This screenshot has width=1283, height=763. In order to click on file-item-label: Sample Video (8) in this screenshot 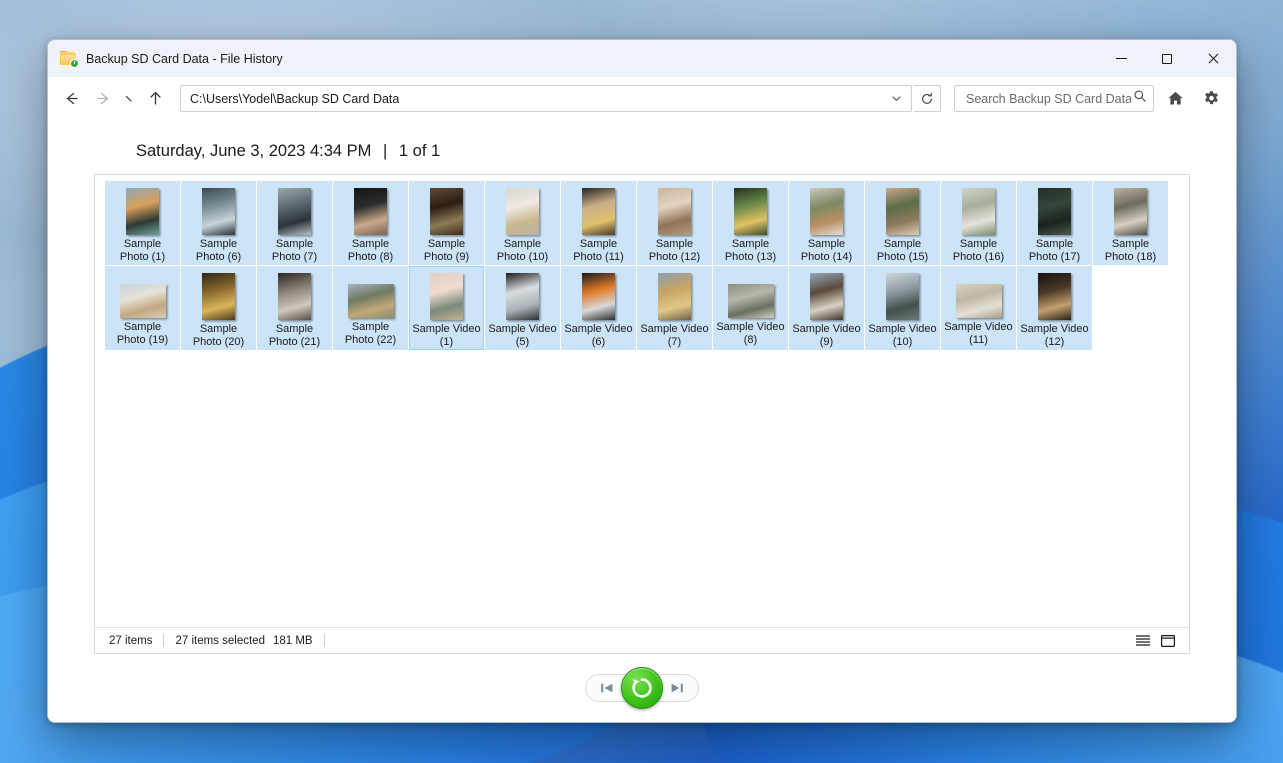, I will do `click(750, 333)`.